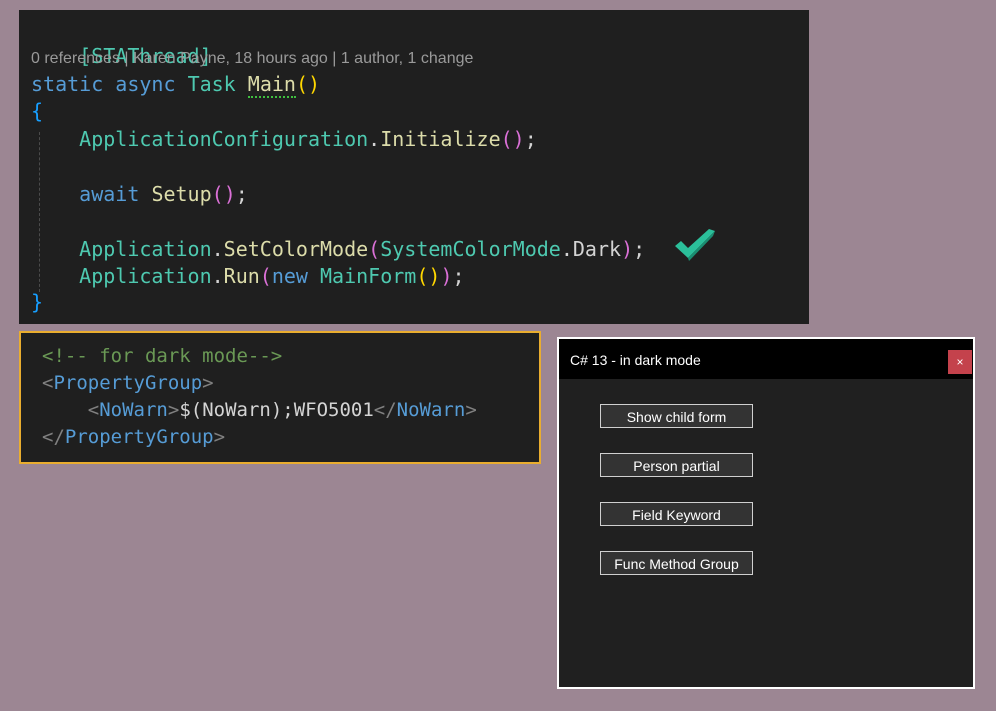 This screenshot has width=996, height=711. What do you see at coordinates (308, 84) in the screenshot?
I see `paren: ()` at bounding box center [308, 84].